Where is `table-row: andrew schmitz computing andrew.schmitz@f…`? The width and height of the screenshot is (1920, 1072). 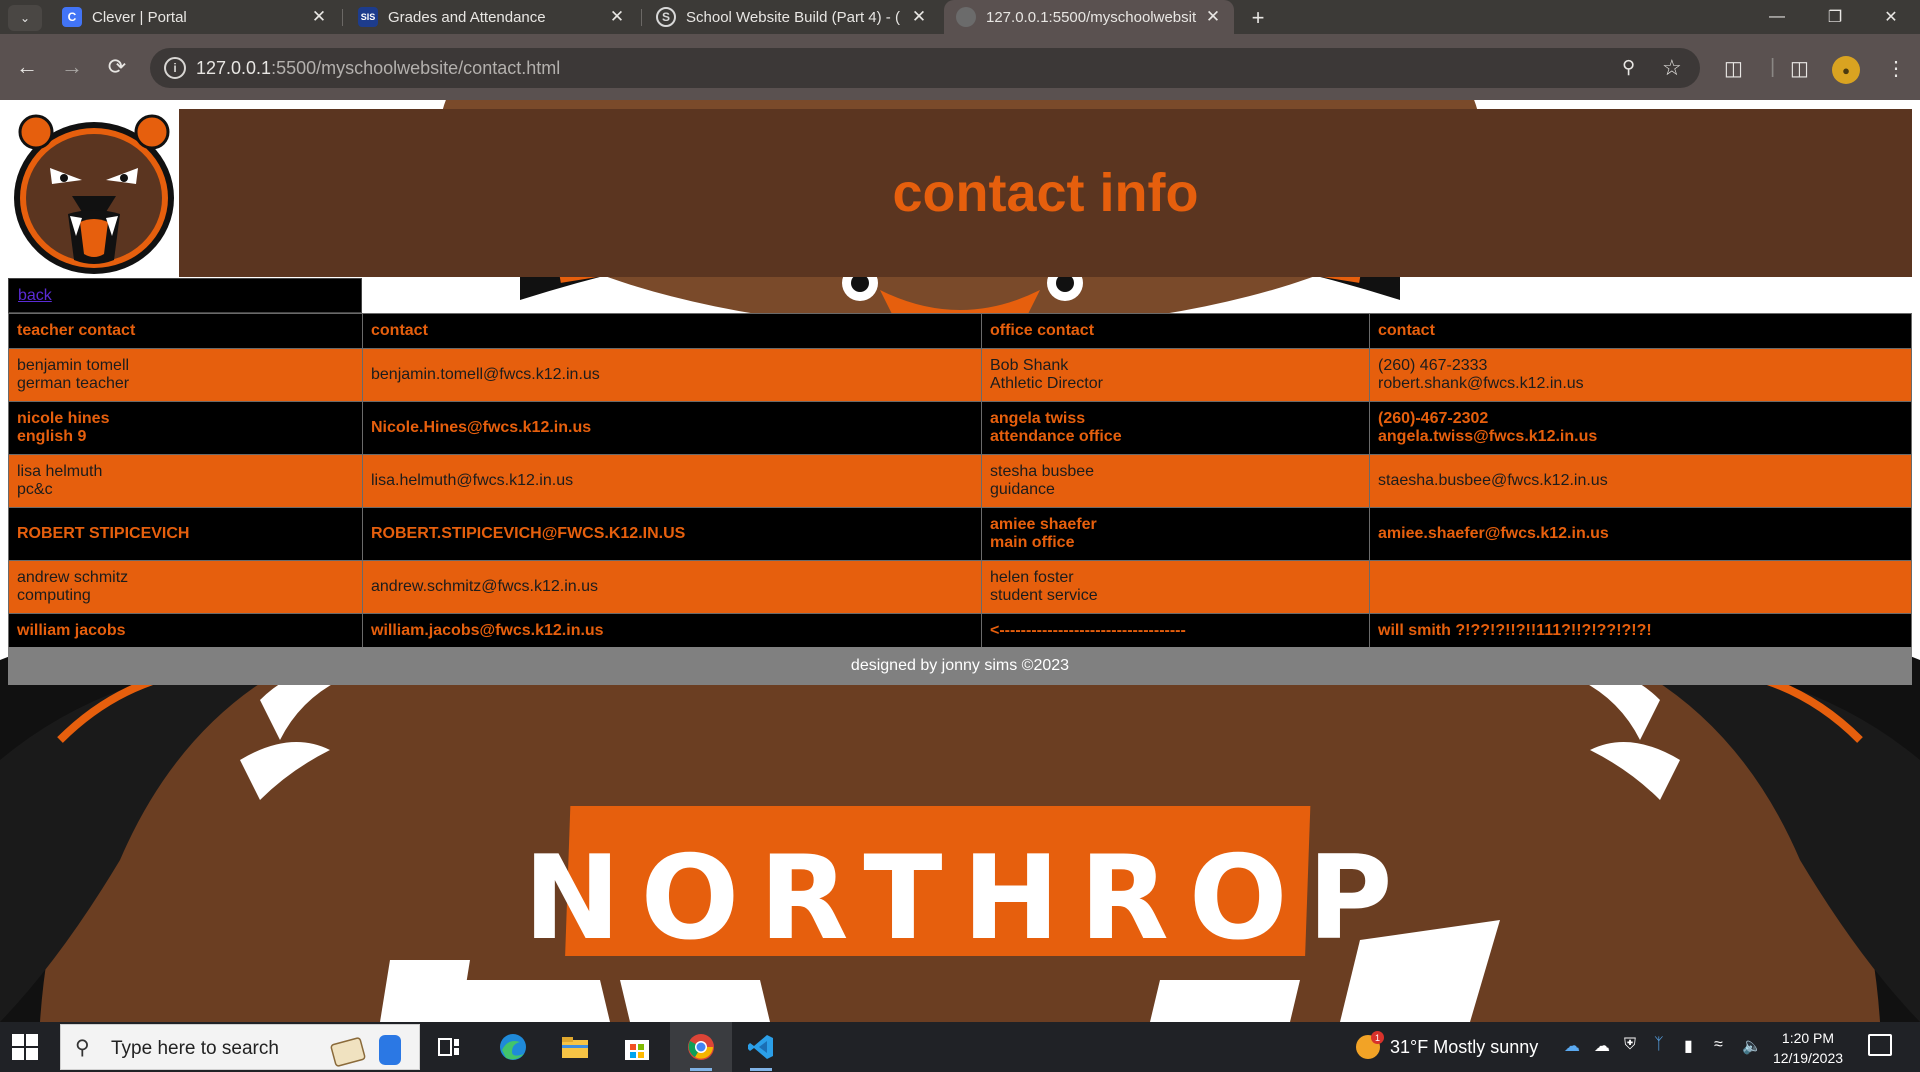 table-row: andrew schmitz computing andrew.schmitz@f… is located at coordinates (960, 587).